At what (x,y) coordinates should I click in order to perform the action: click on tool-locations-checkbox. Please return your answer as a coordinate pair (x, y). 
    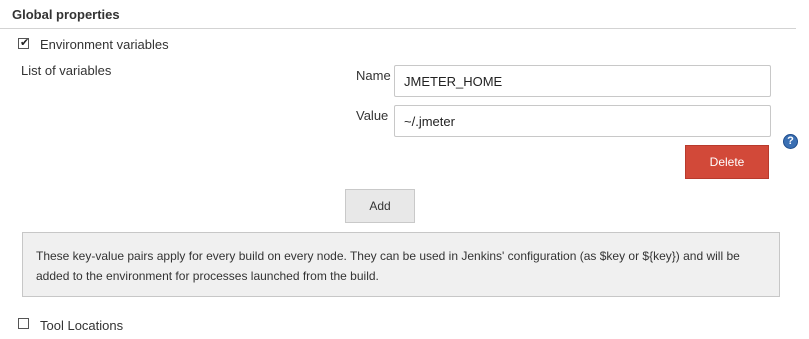
    Looking at the image, I should click on (23, 323).